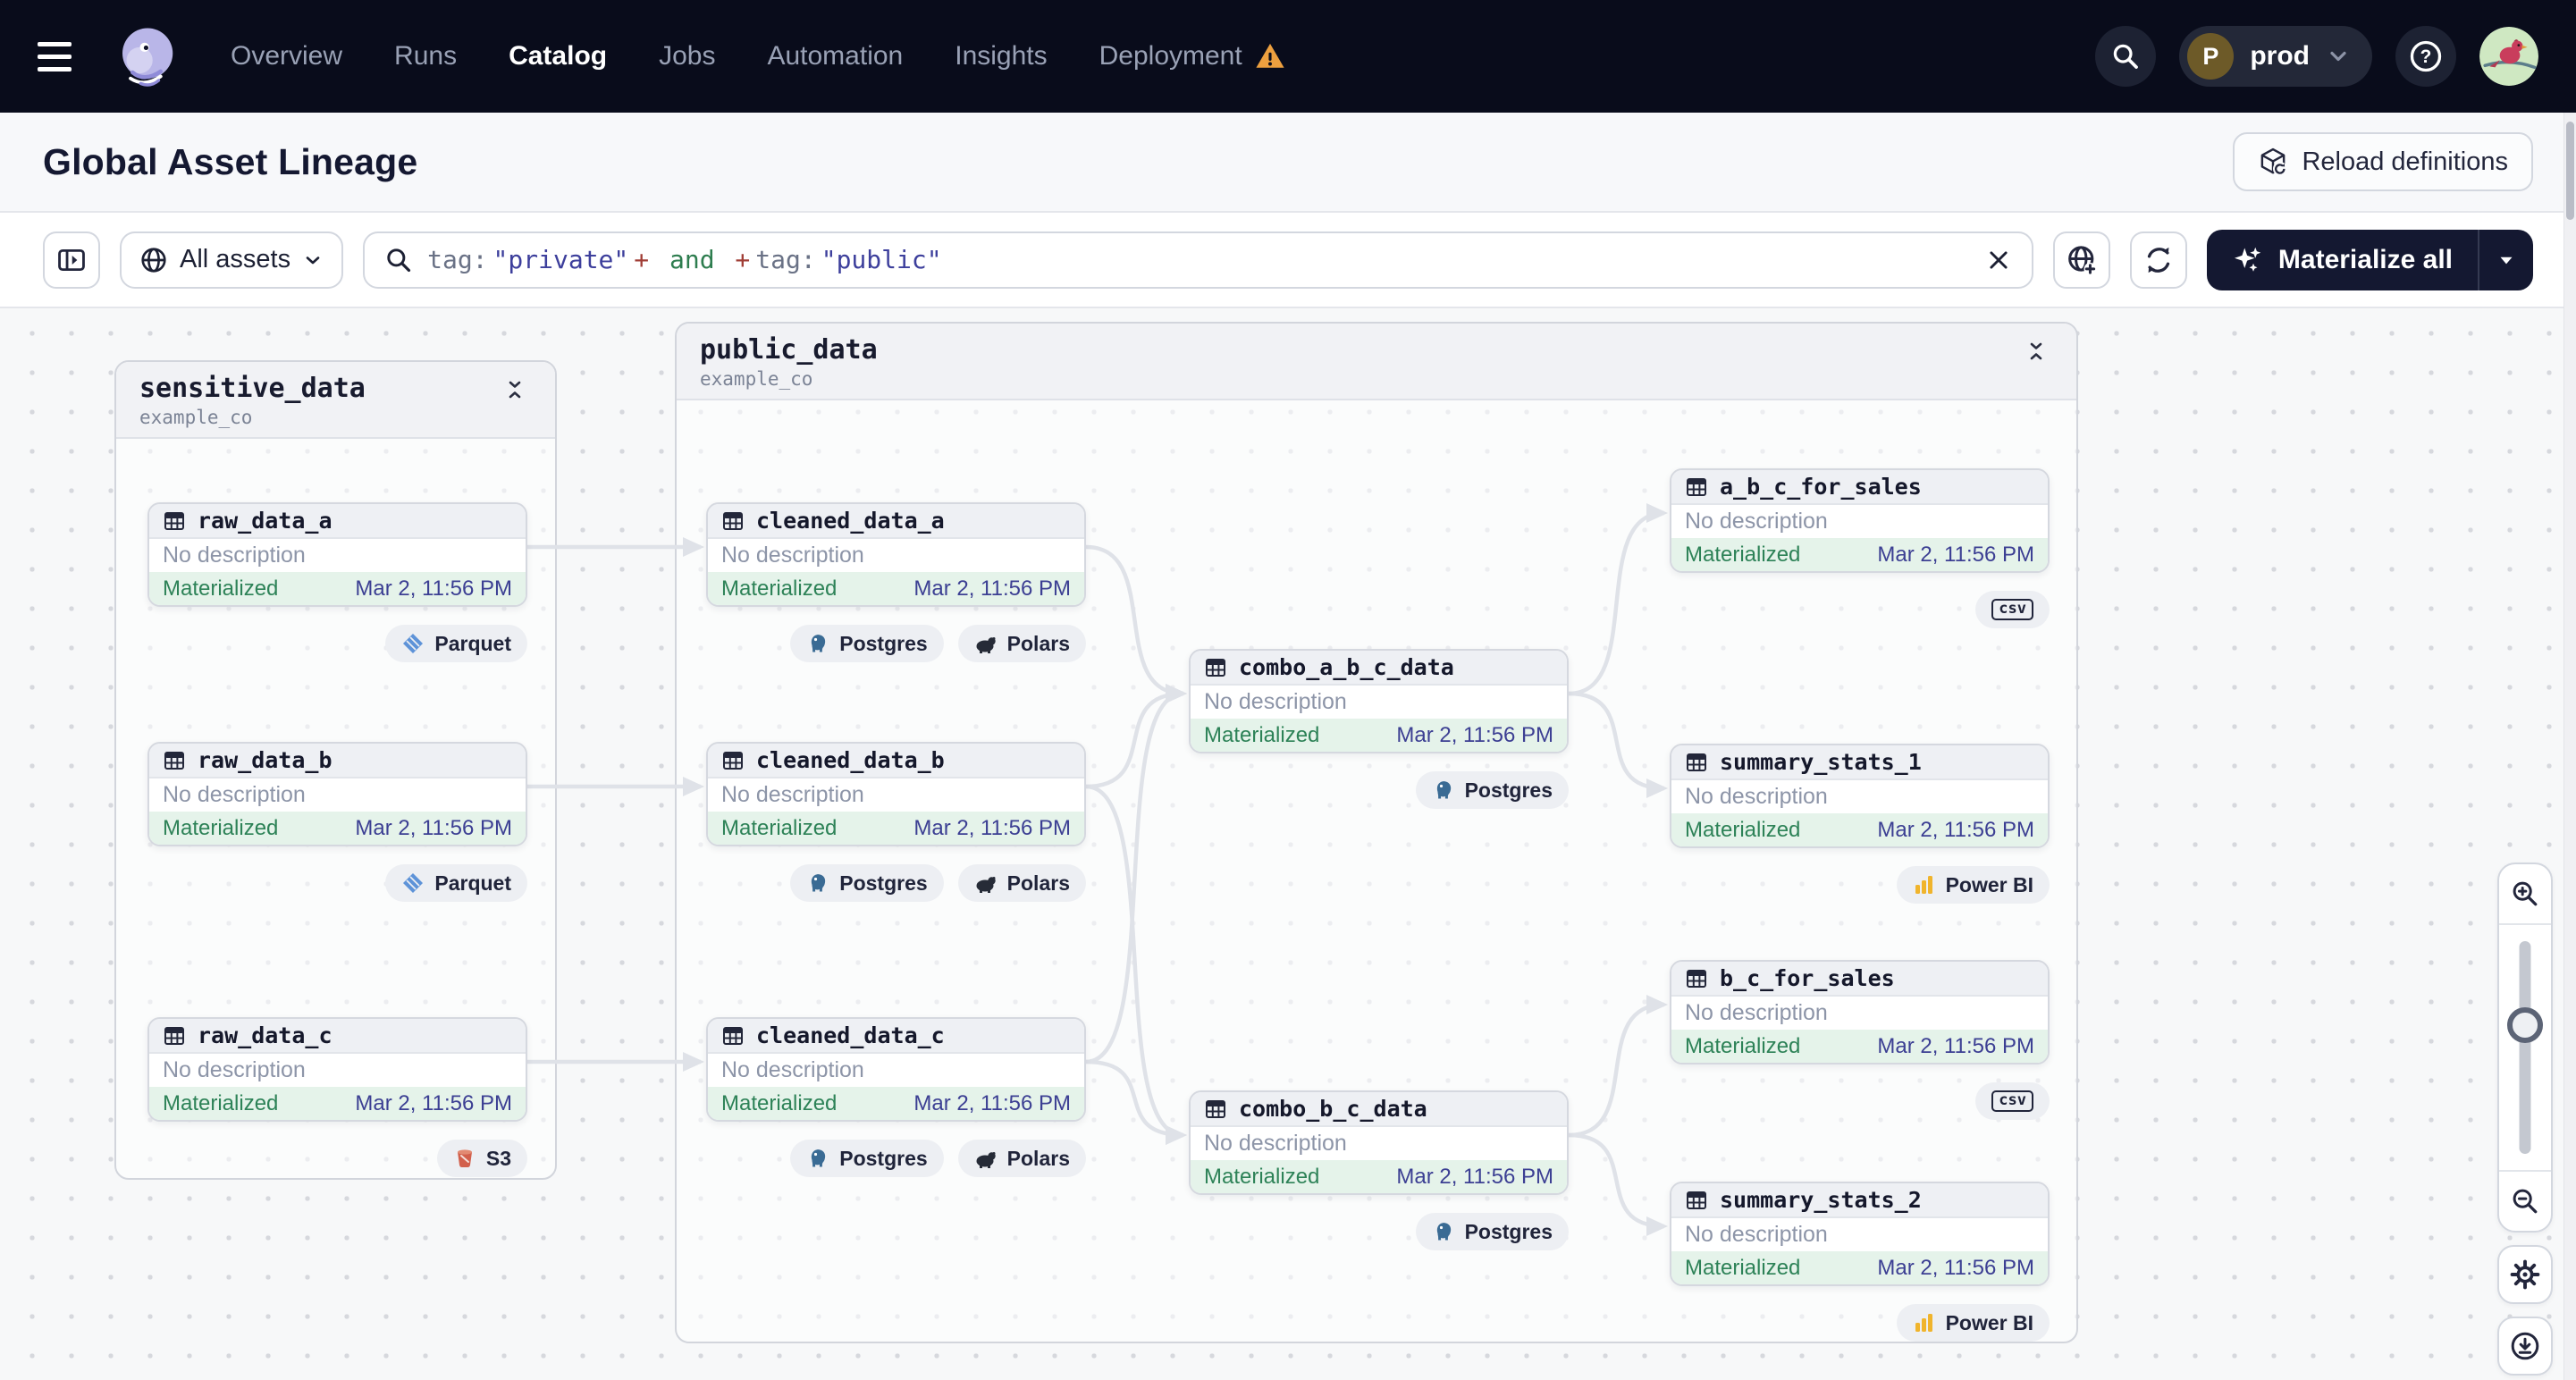  Describe the element at coordinates (146, 56) in the screenshot. I see `dagster-logo-icon` at that location.